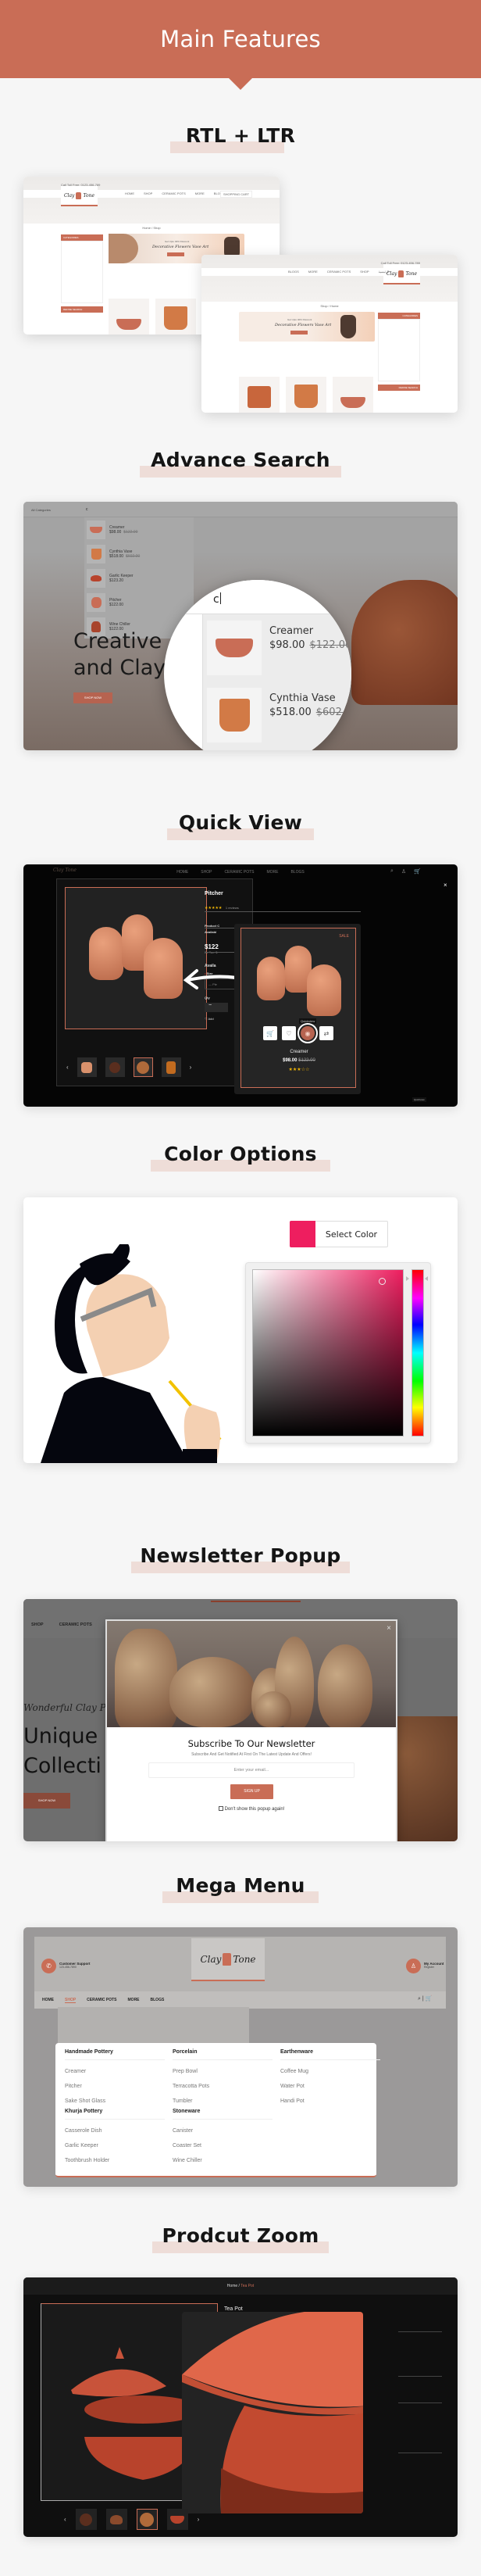 The height and width of the screenshot is (2576, 481). Describe the element at coordinates (223, 2145) in the screenshot. I see `mega-menu-item: Coaster Set` at that location.